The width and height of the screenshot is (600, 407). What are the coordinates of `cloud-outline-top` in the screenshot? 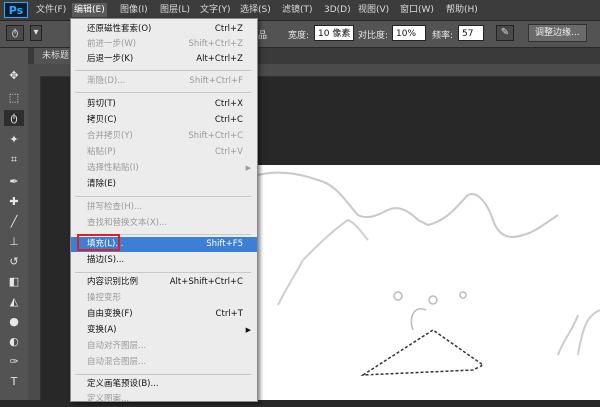 It's located at (408, 204).